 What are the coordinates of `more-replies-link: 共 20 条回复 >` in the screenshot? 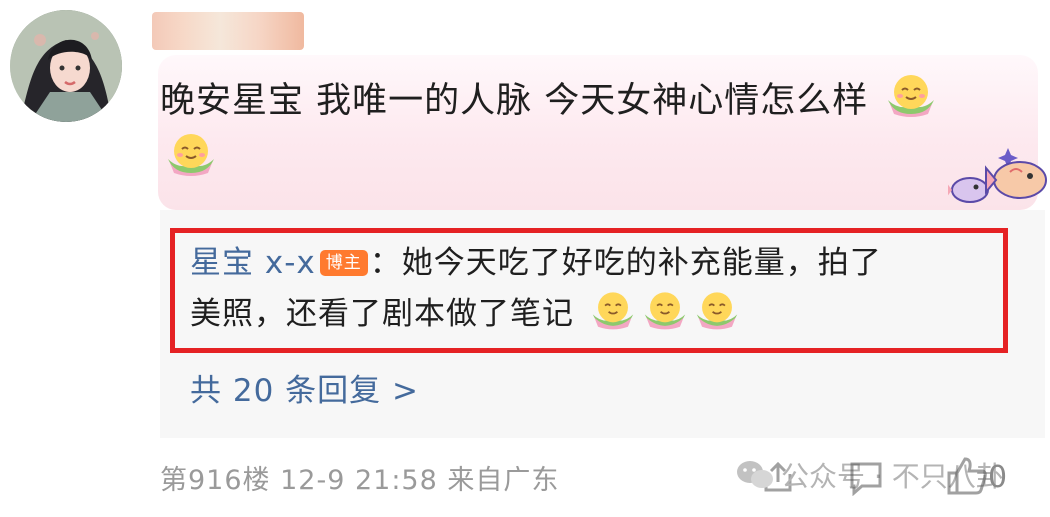 It's located at (304, 387).